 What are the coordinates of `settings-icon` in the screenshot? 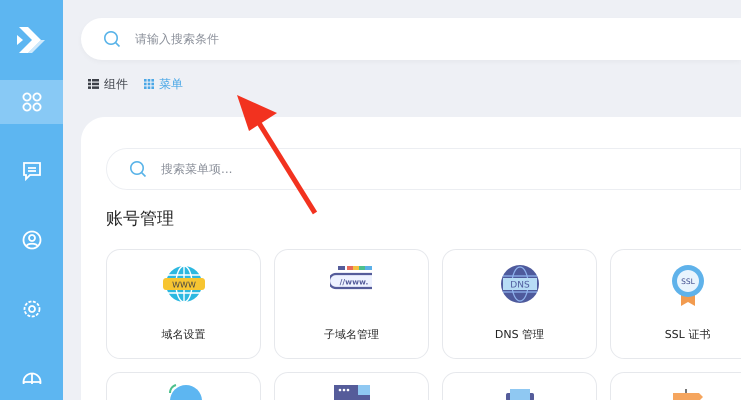 It's located at (32, 309).